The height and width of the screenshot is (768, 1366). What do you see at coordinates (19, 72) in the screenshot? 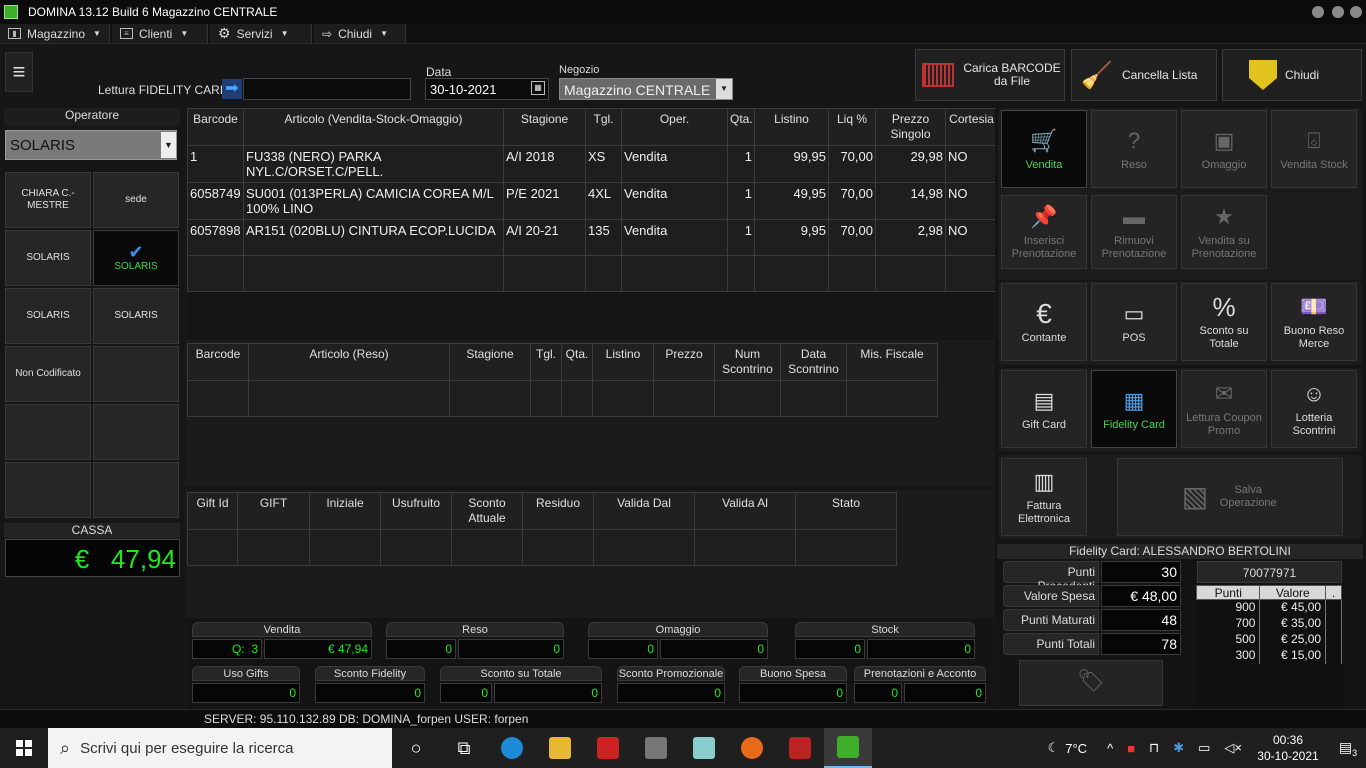
I see `hamburger-menu-icon: ≡` at bounding box center [19, 72].